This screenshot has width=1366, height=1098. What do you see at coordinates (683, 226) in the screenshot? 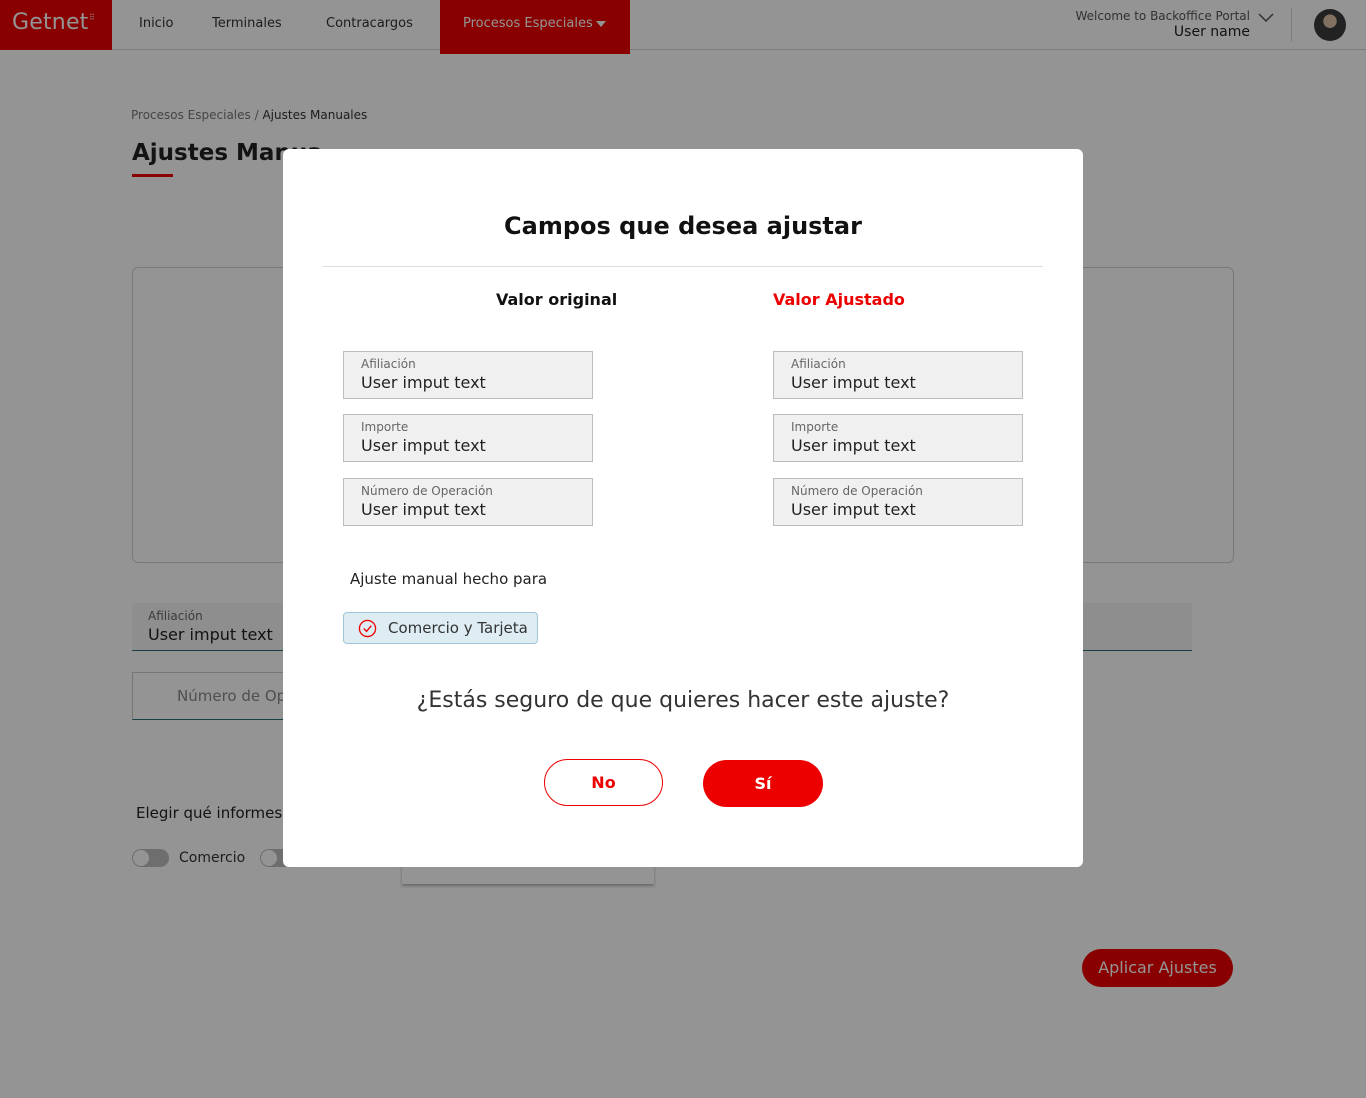
I see `modal-title: Campos que desea ajustar` at bounding box center [683, 226].